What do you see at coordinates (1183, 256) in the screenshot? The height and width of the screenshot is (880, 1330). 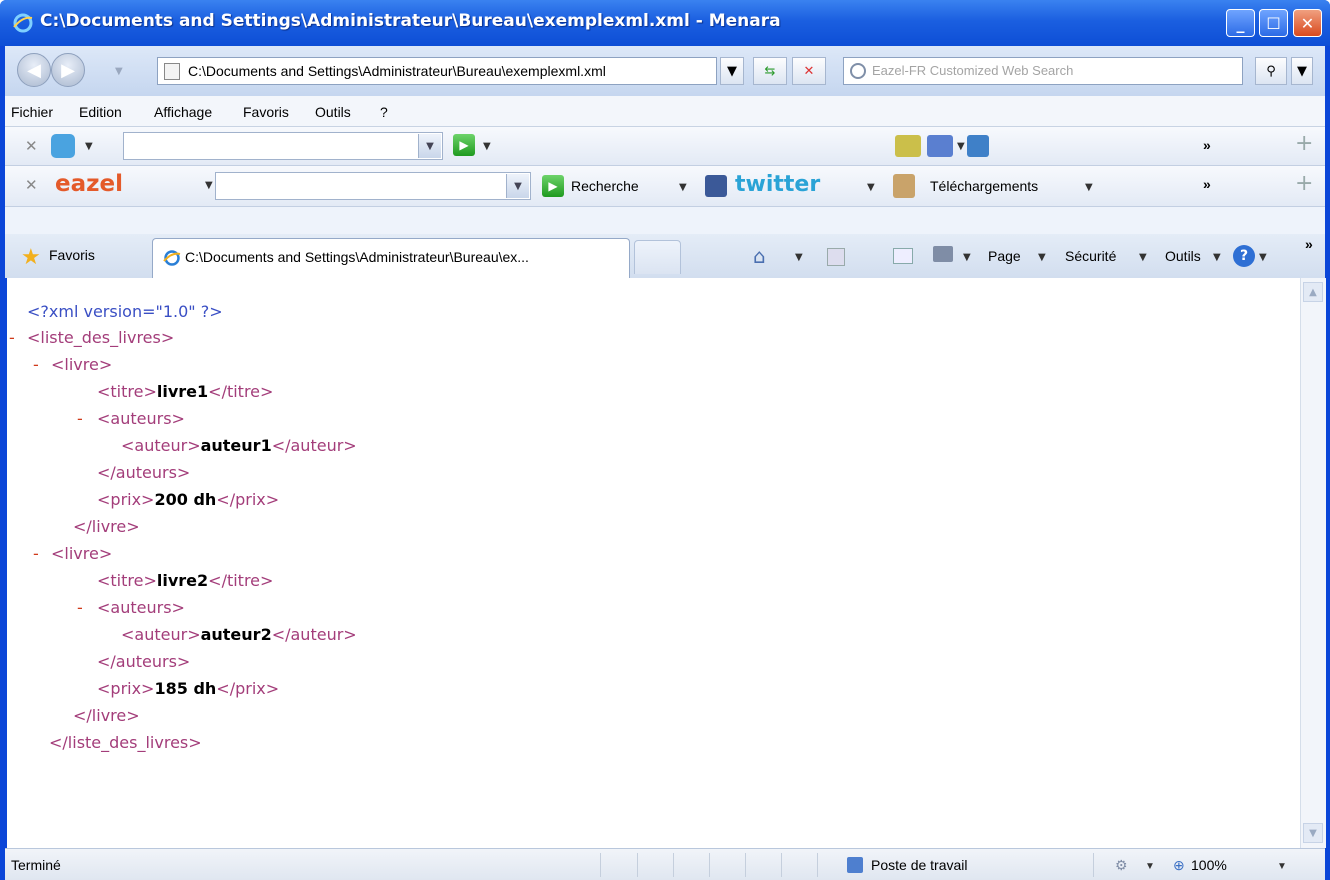 I see `tools-menu: Outils` at bounding box center [1183, 256].